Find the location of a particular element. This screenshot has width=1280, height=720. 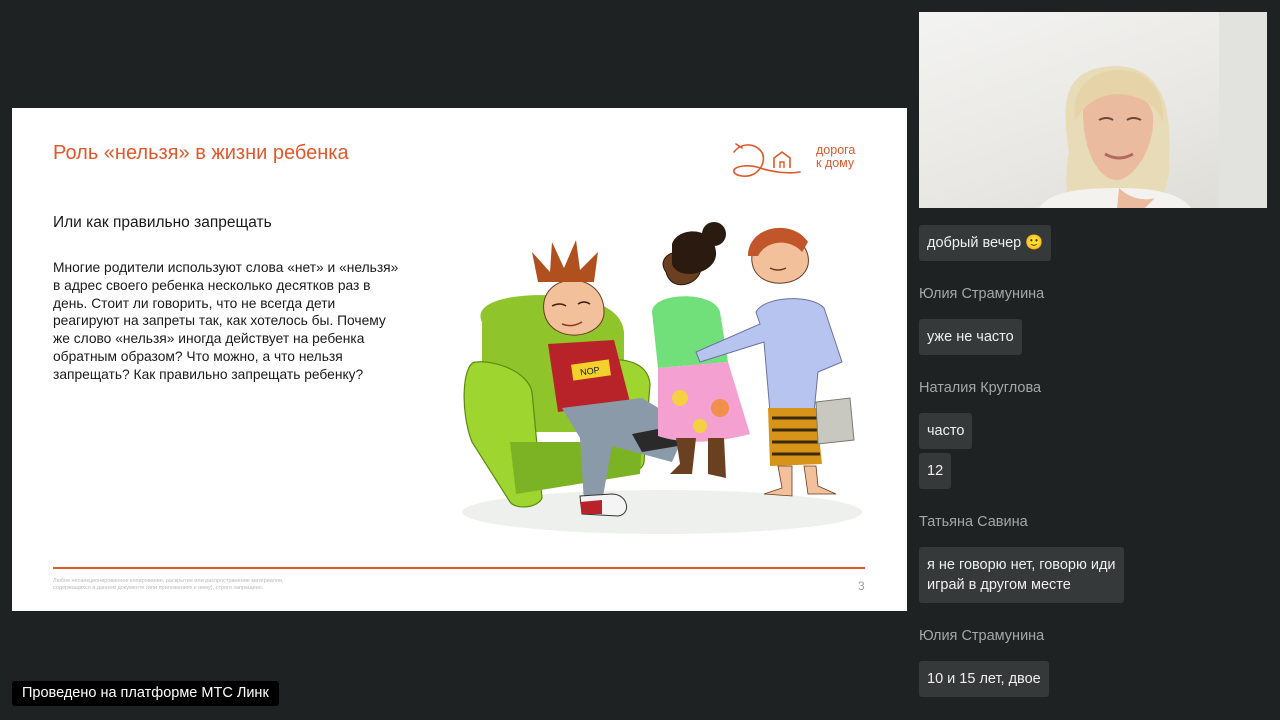

slide-title: Роль «нельзя» в жизни ребенка is located at coordinates (201, 153).